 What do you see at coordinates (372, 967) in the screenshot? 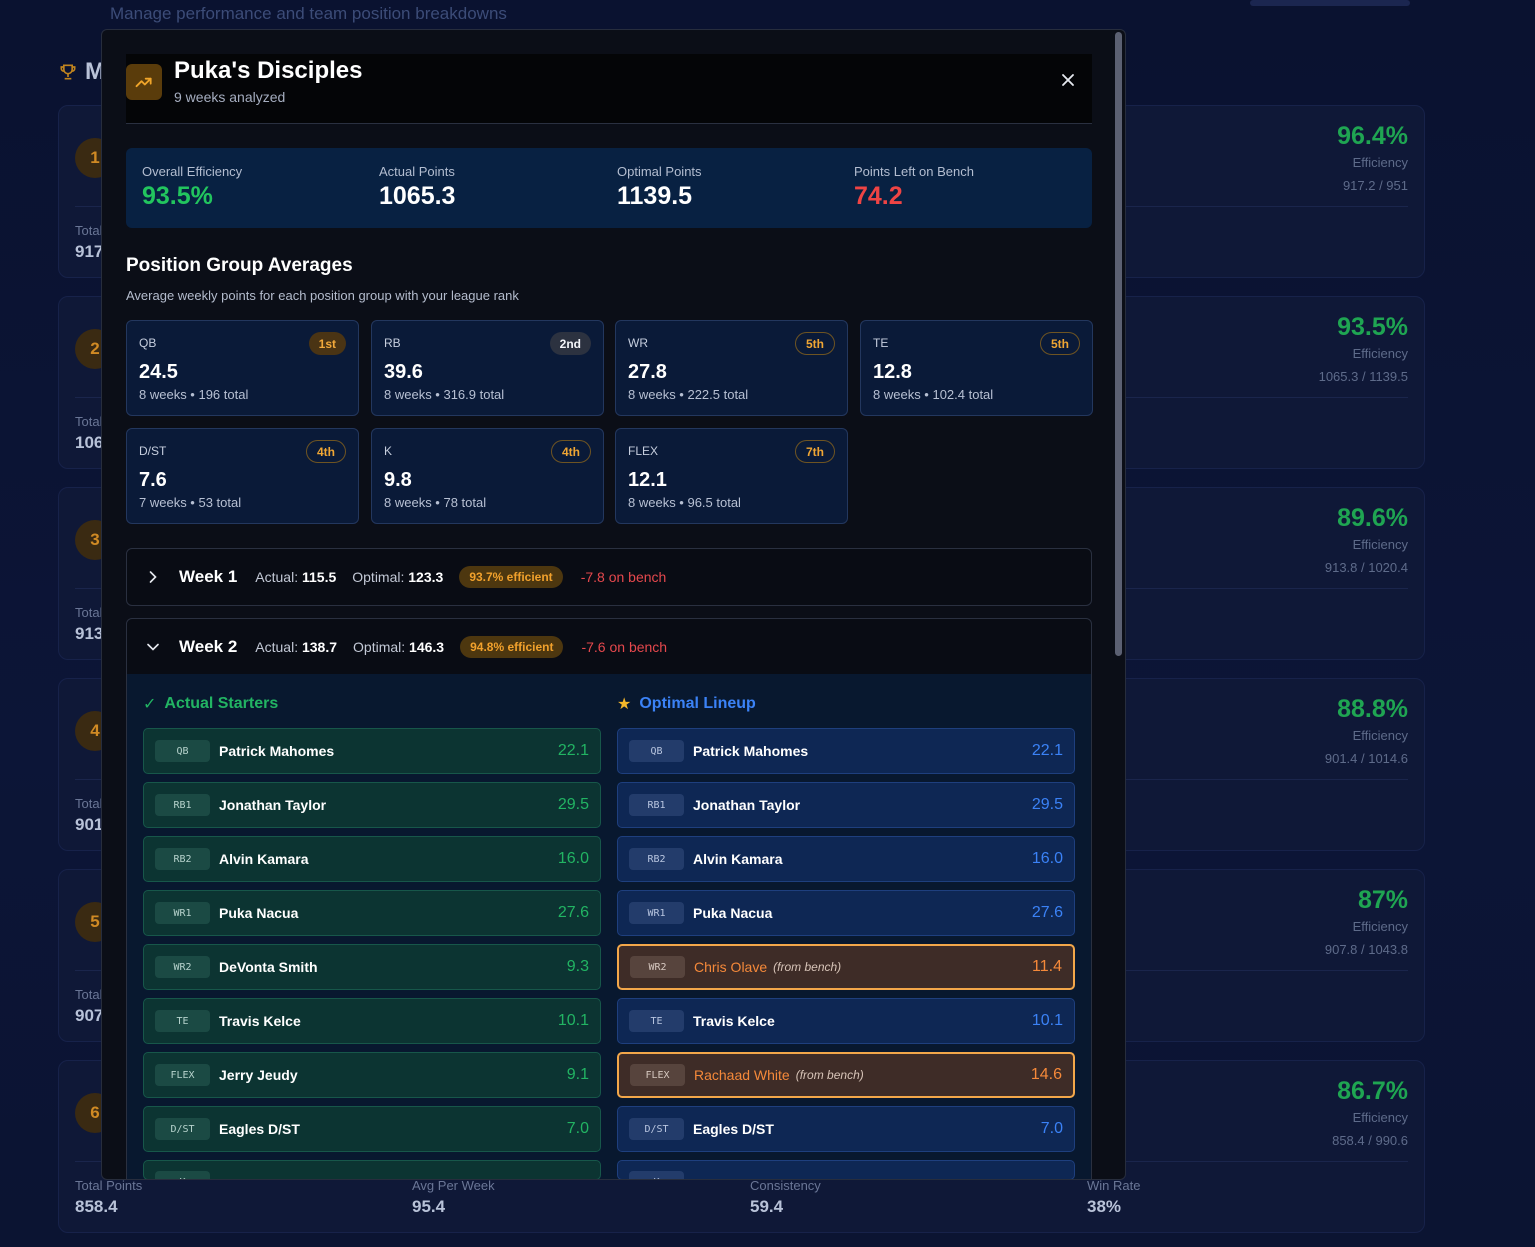
I see `lineup-row: WR2 DeVonta Smith 9.3` at bounding box center [372, 967].